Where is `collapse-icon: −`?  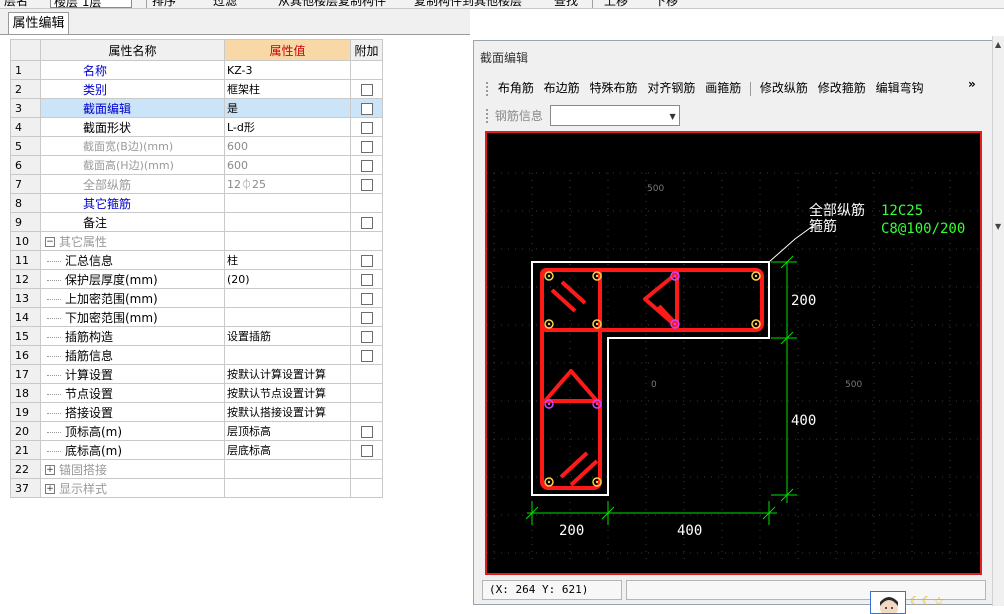 collapse-icon: − is located at coordinates (50, 242).